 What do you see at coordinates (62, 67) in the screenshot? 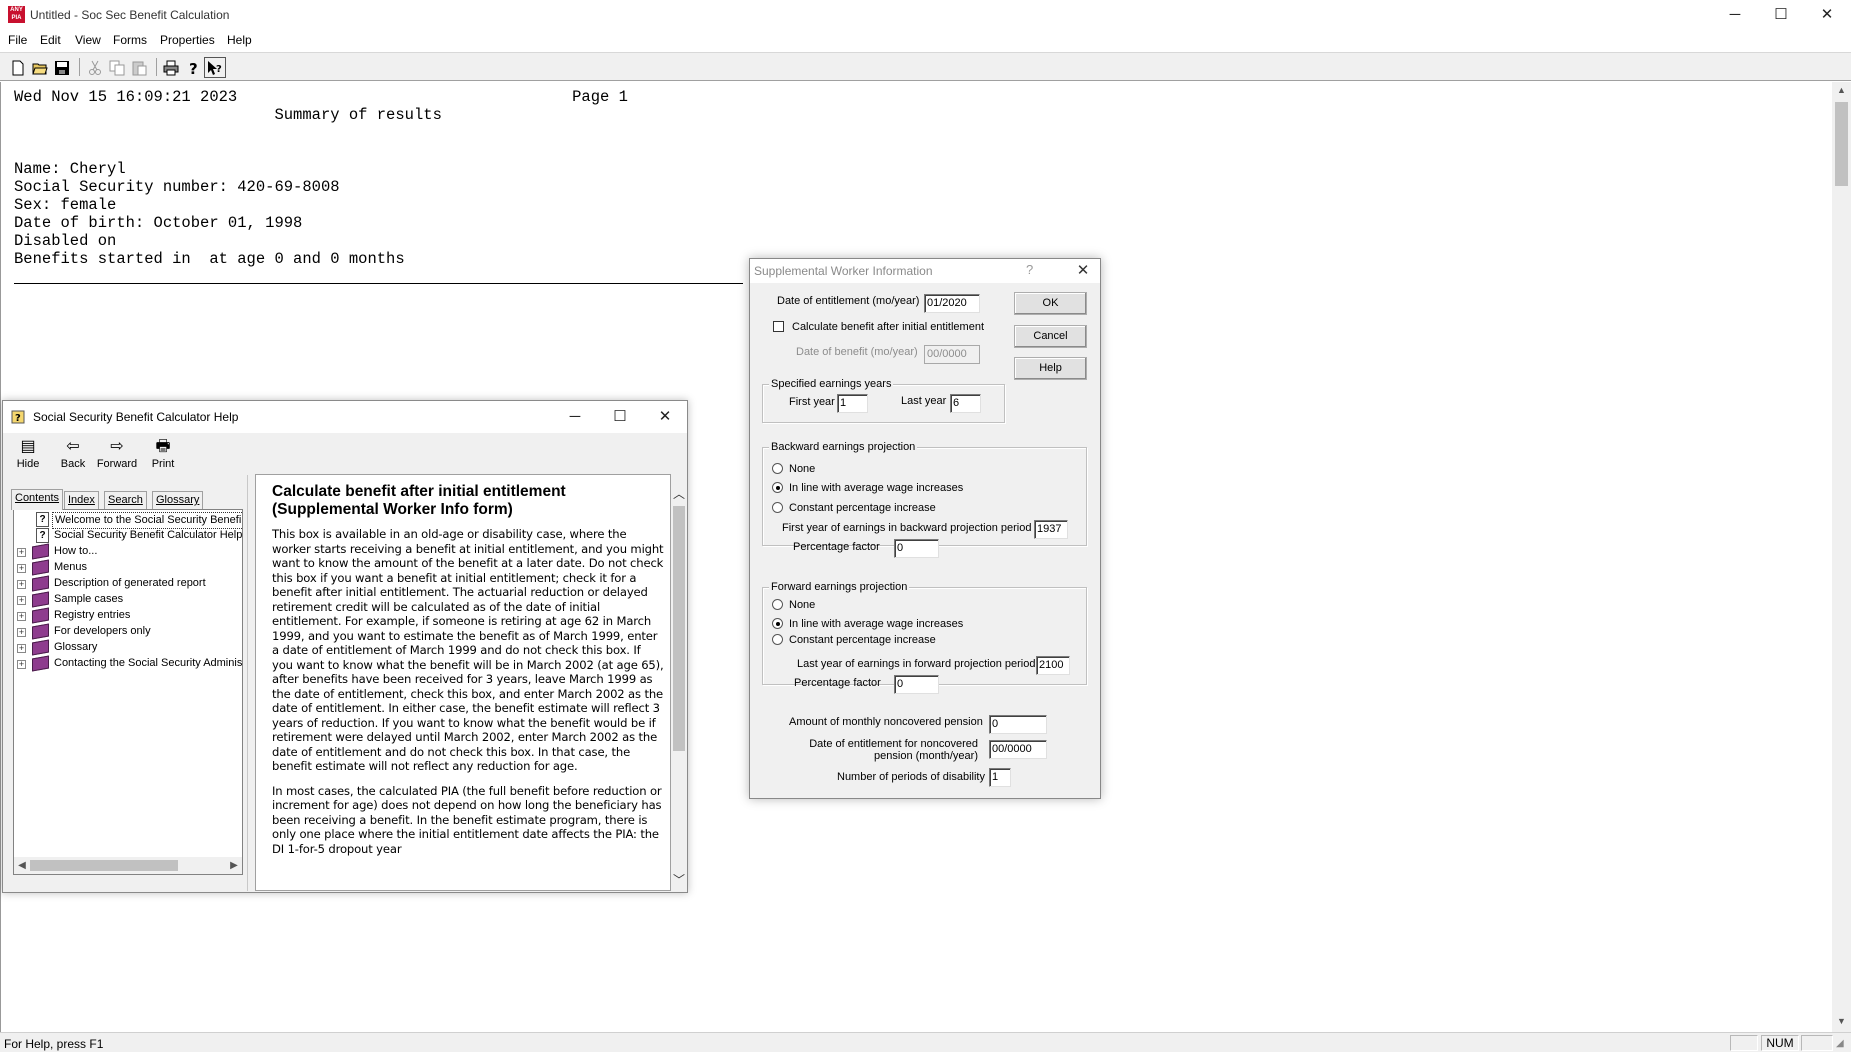
I see `save-button` at bounding box center [62, 67].